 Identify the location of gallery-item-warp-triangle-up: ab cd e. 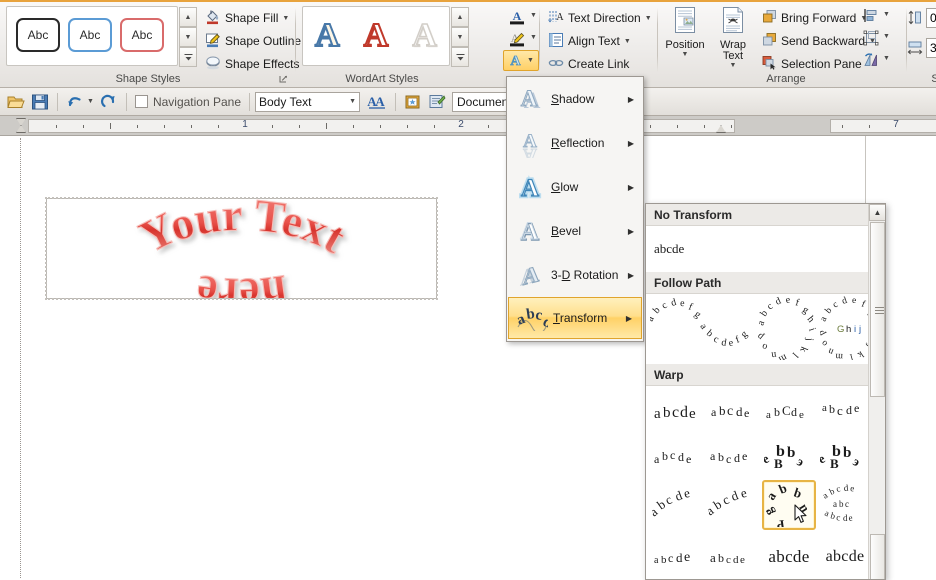
(677, 411).